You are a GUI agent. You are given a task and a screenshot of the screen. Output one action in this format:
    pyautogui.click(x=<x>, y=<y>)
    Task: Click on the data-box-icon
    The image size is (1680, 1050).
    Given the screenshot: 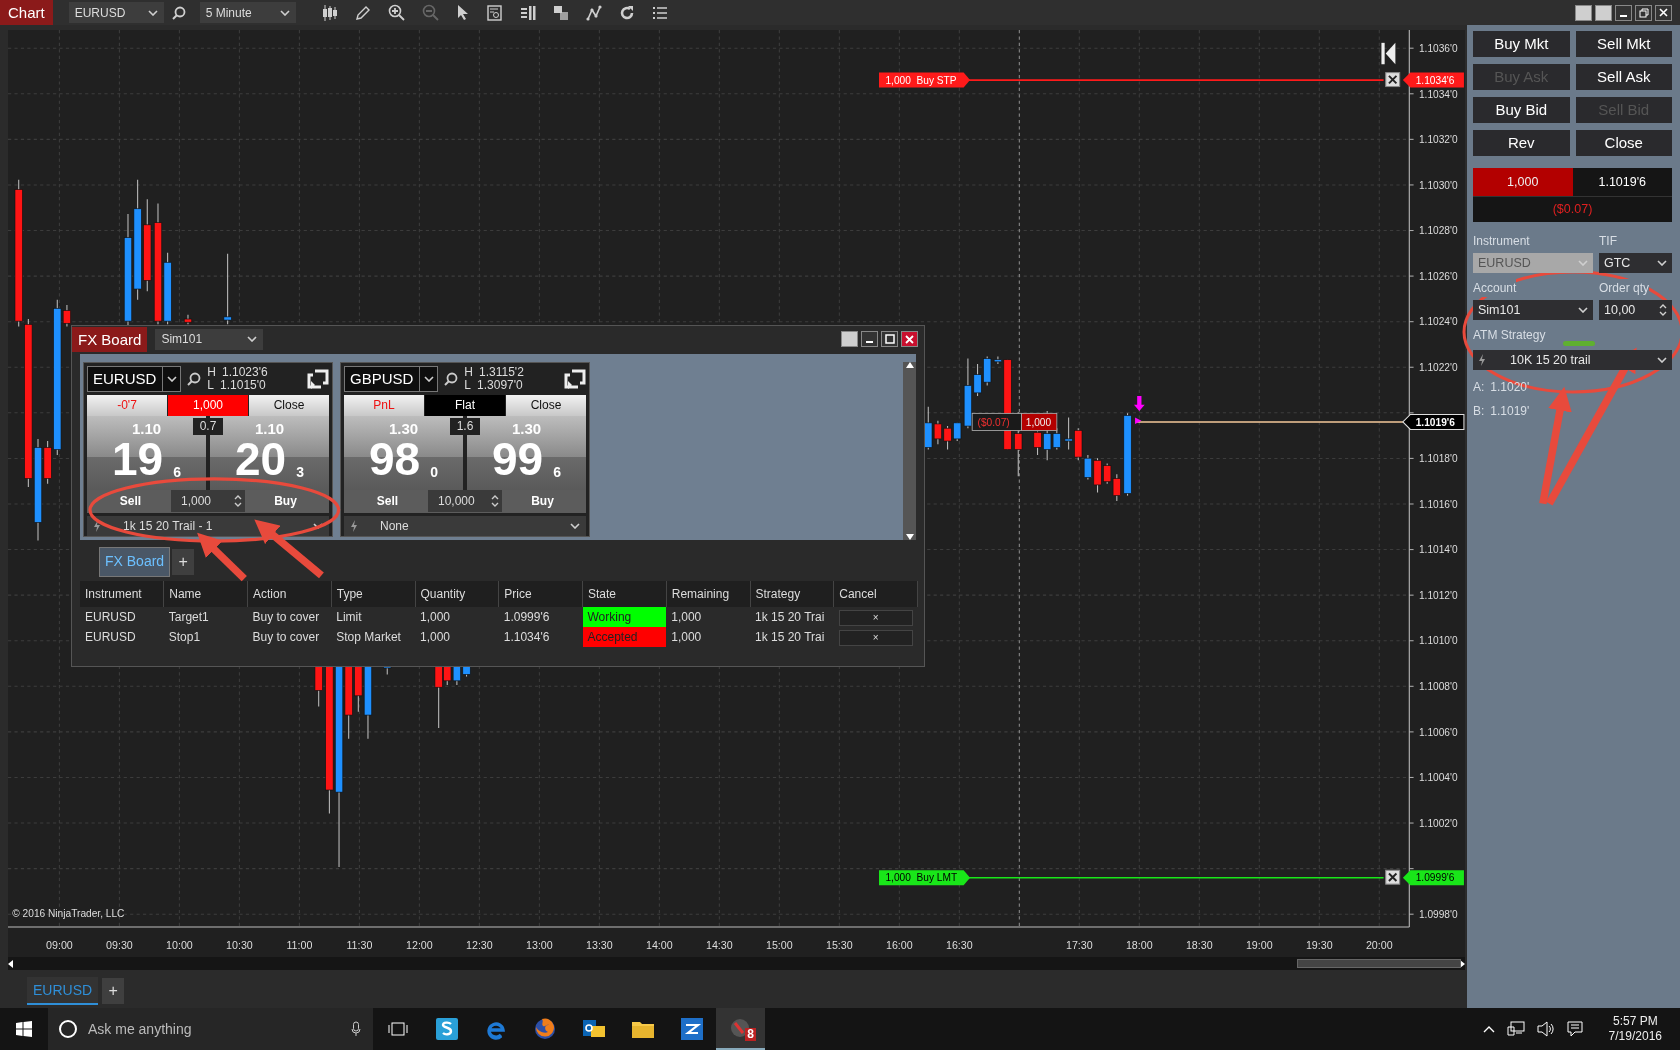 What is the action you would take?
    pyautogui.click(x=494, y=12)
    